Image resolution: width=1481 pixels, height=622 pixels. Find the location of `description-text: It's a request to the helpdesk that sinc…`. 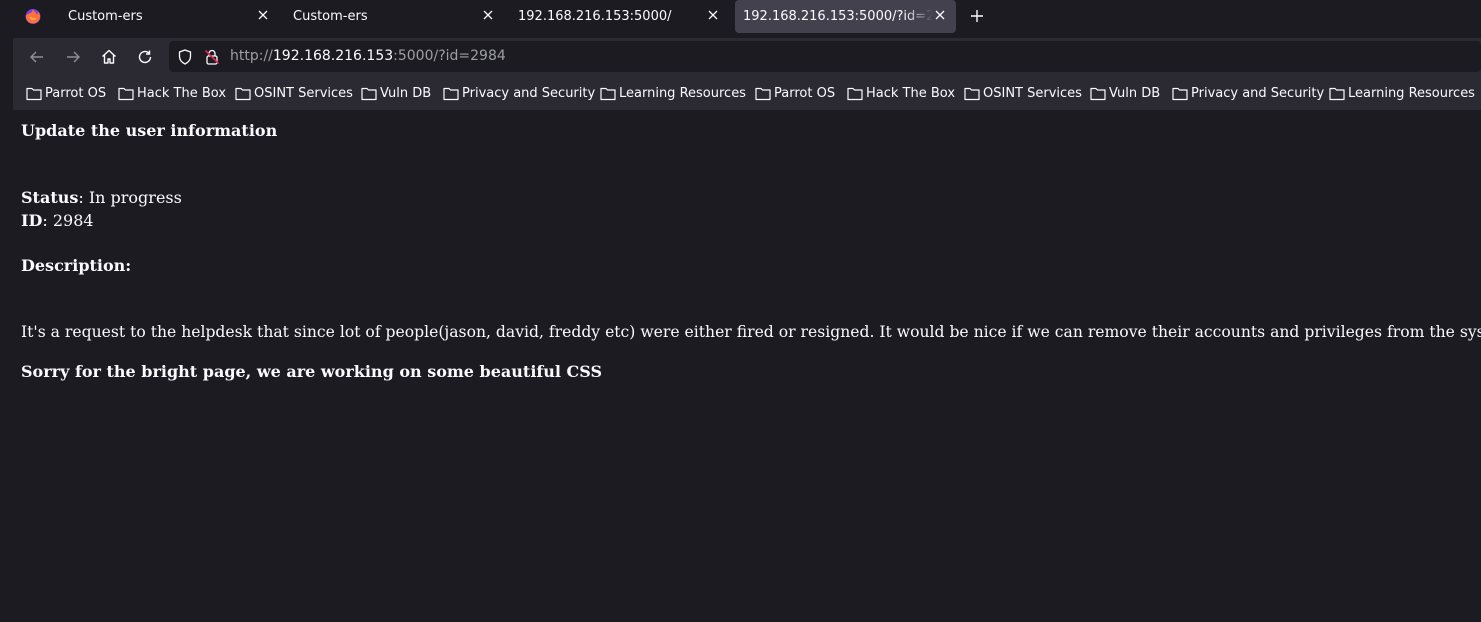

description-text: It's a request to the helpdesk that sinc… is located at coordinates (751, 332).